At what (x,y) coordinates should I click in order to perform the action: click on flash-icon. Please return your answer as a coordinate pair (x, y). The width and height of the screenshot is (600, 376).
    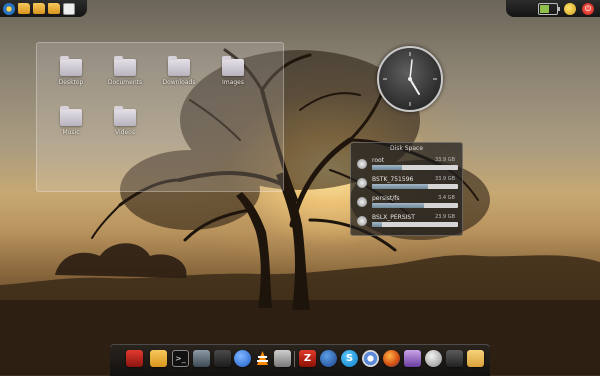
    Looking at the image, I should click on (328, 358).